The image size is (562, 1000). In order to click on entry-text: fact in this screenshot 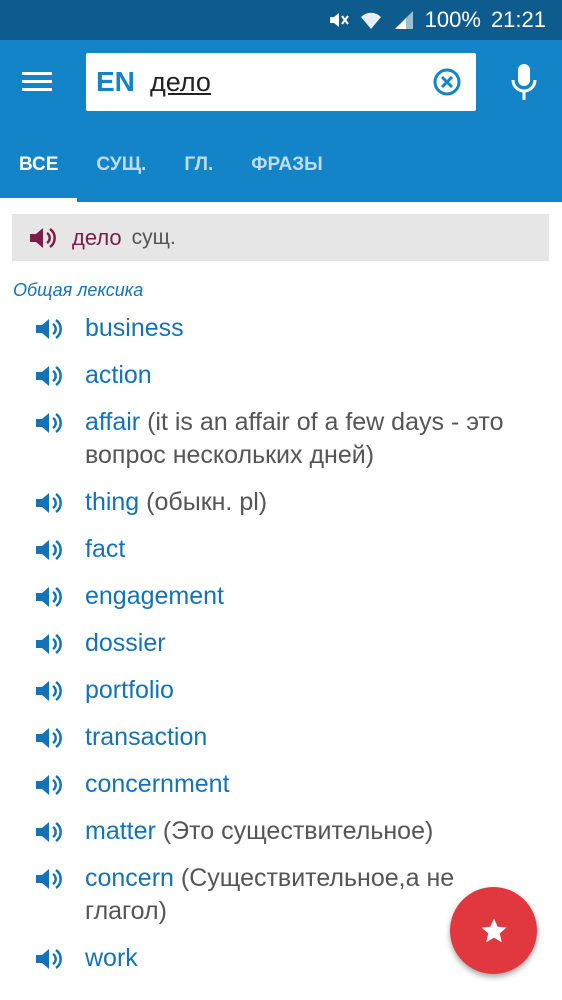, I will do `click(310, 549)`.